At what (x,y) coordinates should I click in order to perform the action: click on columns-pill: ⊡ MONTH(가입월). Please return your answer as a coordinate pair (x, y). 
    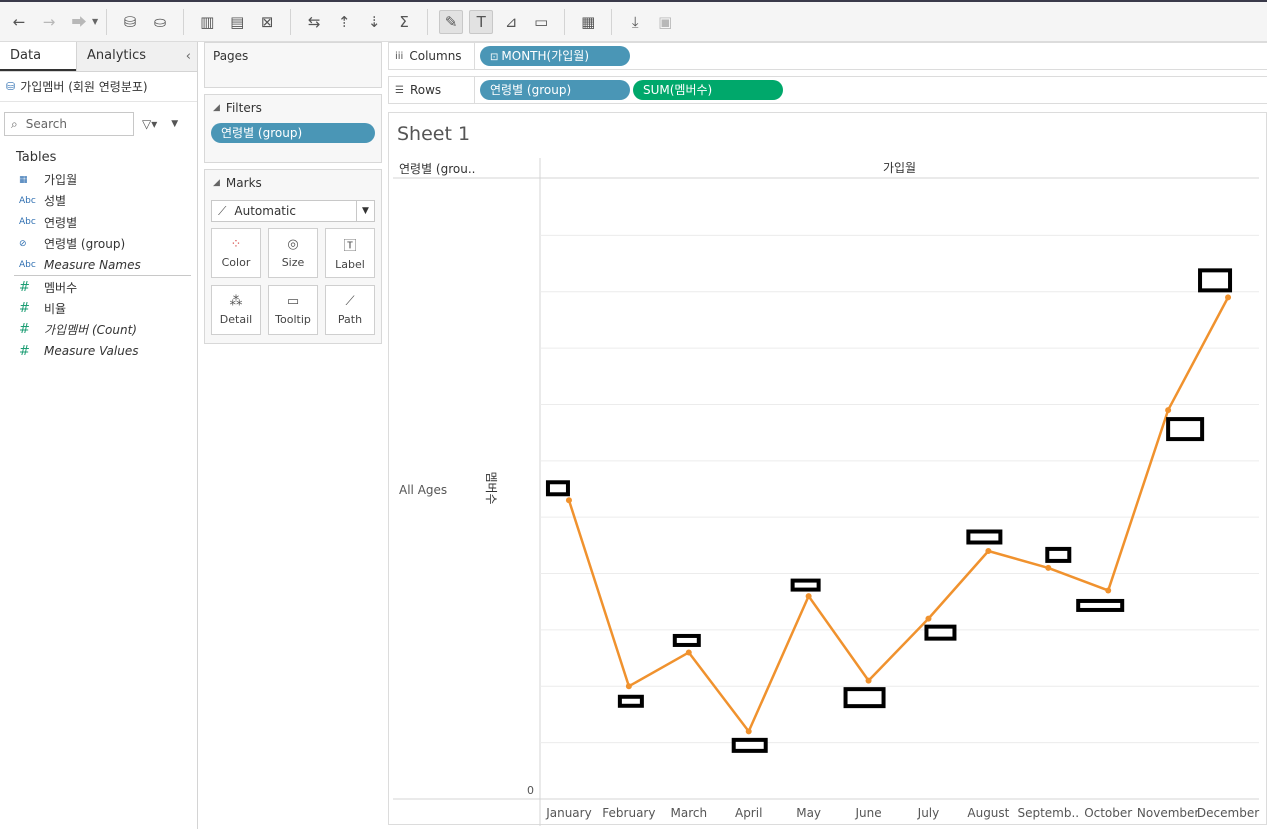
    Looking at the image, I should click on (555, 56).